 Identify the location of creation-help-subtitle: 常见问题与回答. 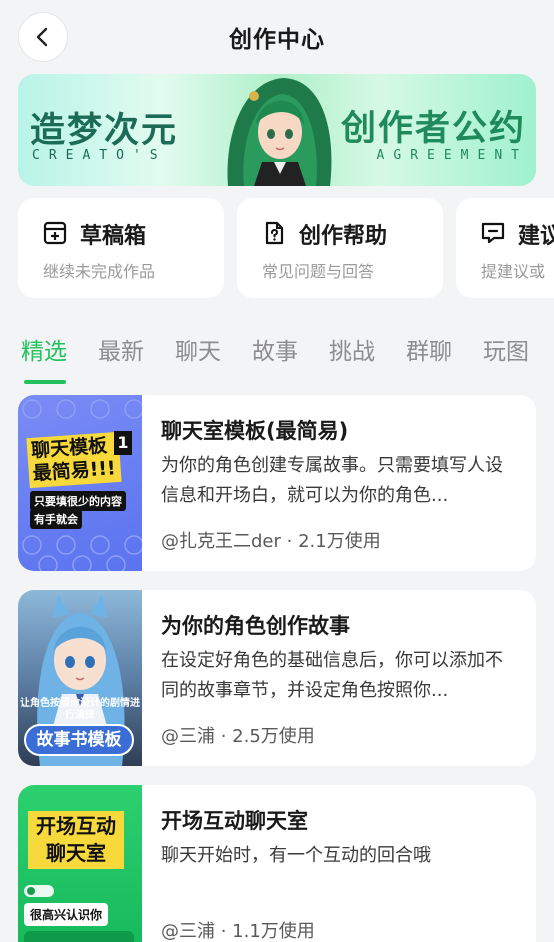
(318, 271).